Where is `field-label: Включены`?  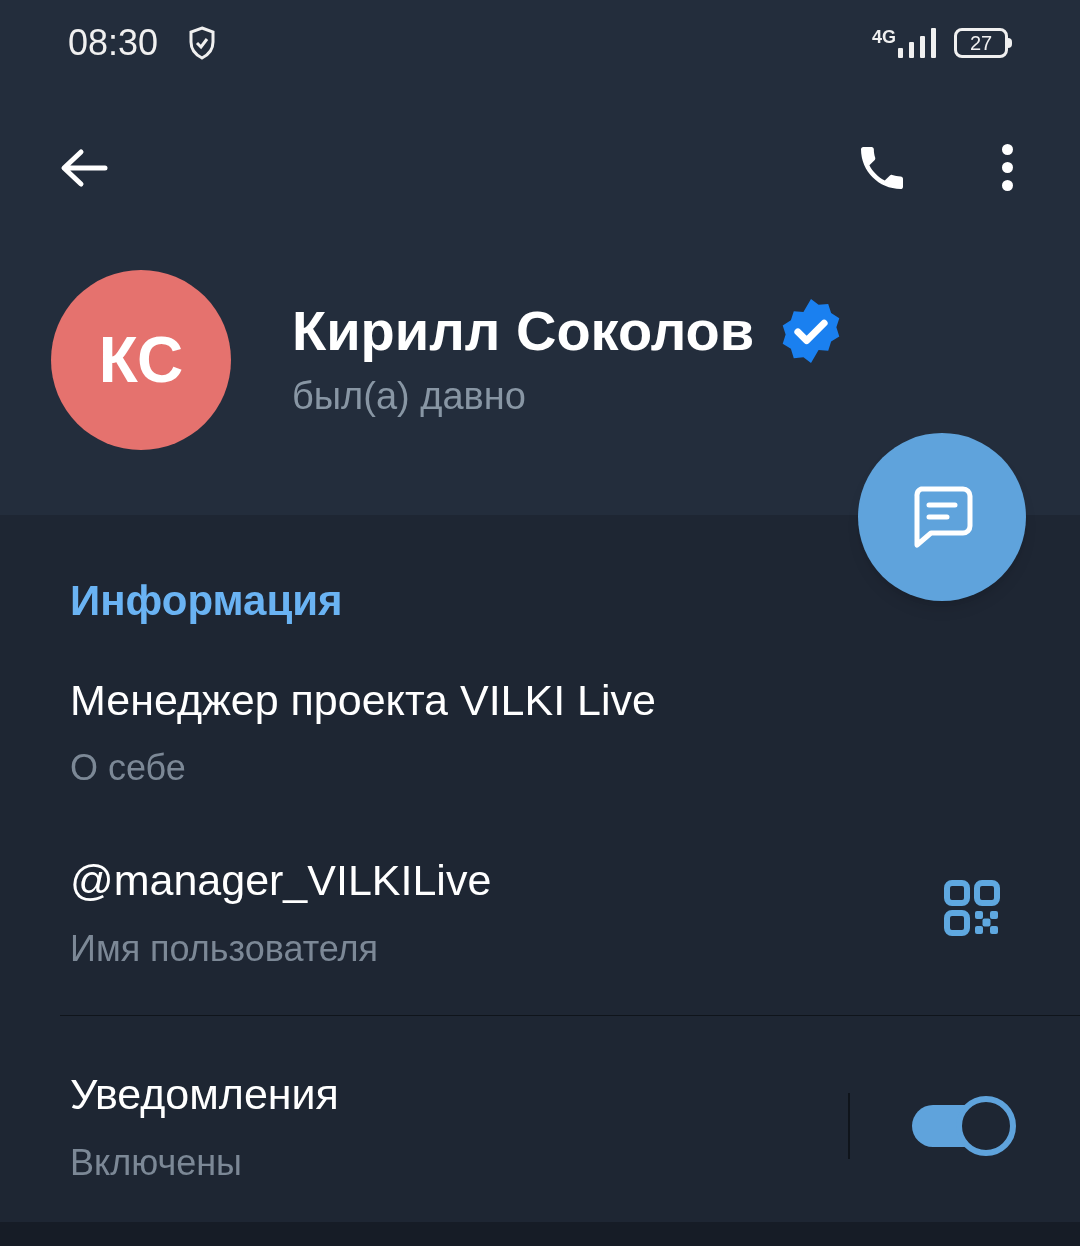
field-label: Включены is located at coordinates (156, 1162).